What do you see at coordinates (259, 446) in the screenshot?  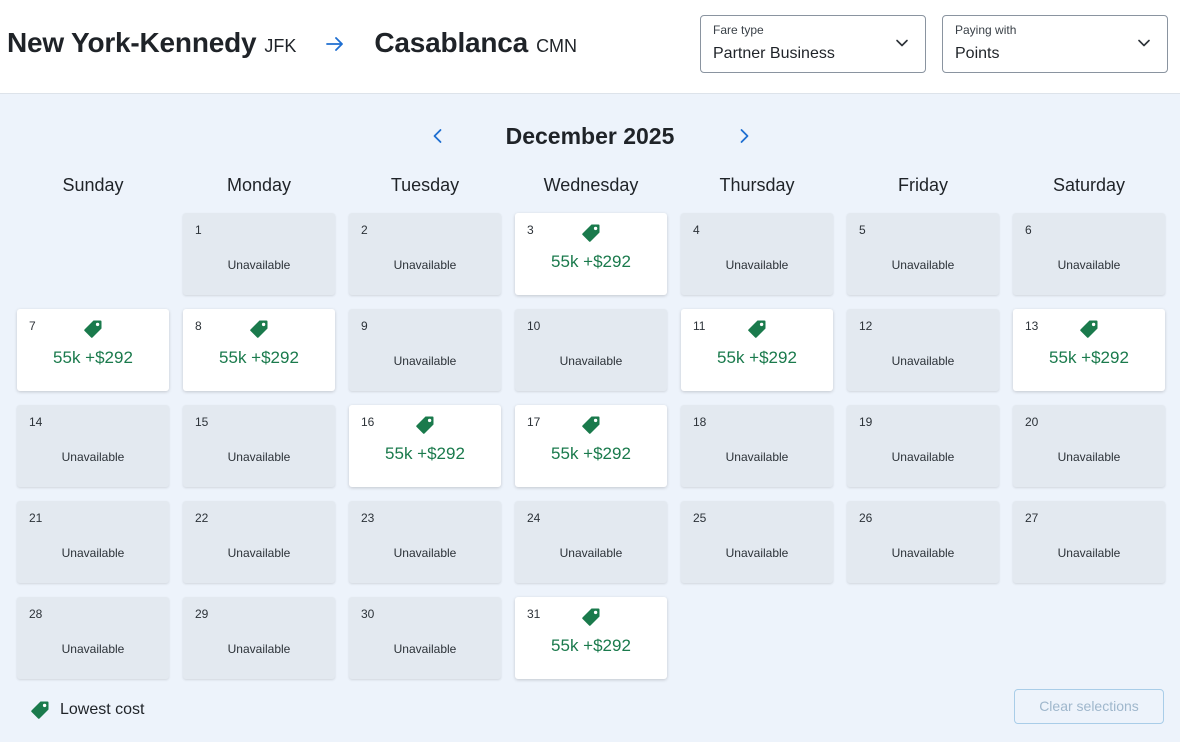 I see `calendar-day-15: 15 Unavailable` at bounding box center [259, 446].